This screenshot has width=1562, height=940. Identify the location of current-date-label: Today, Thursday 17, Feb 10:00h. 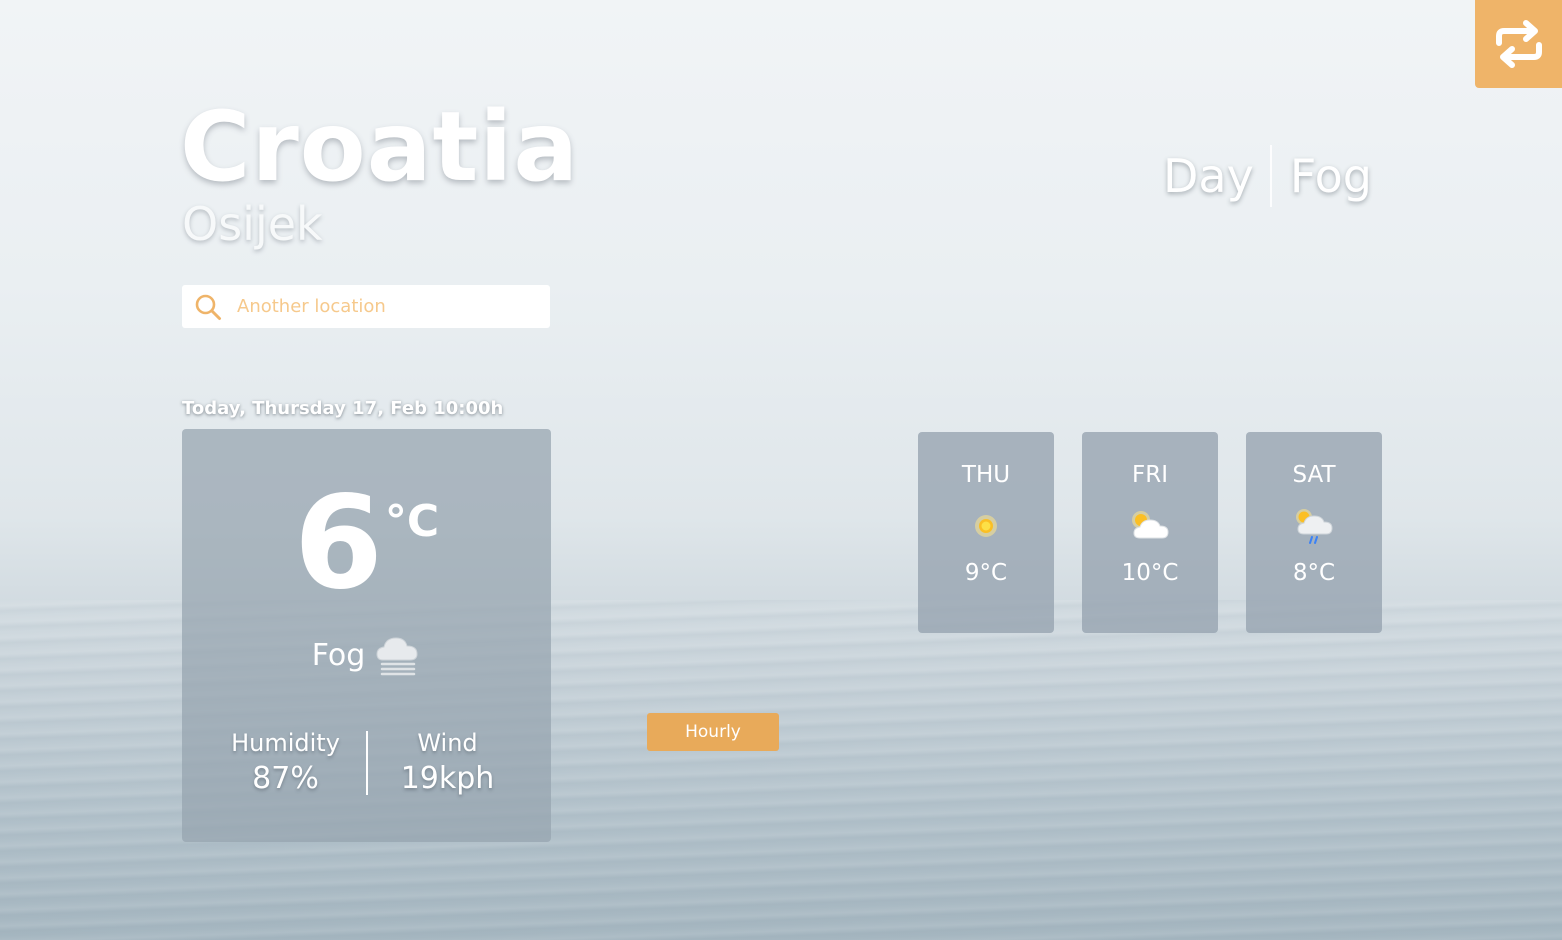
(343, 408).